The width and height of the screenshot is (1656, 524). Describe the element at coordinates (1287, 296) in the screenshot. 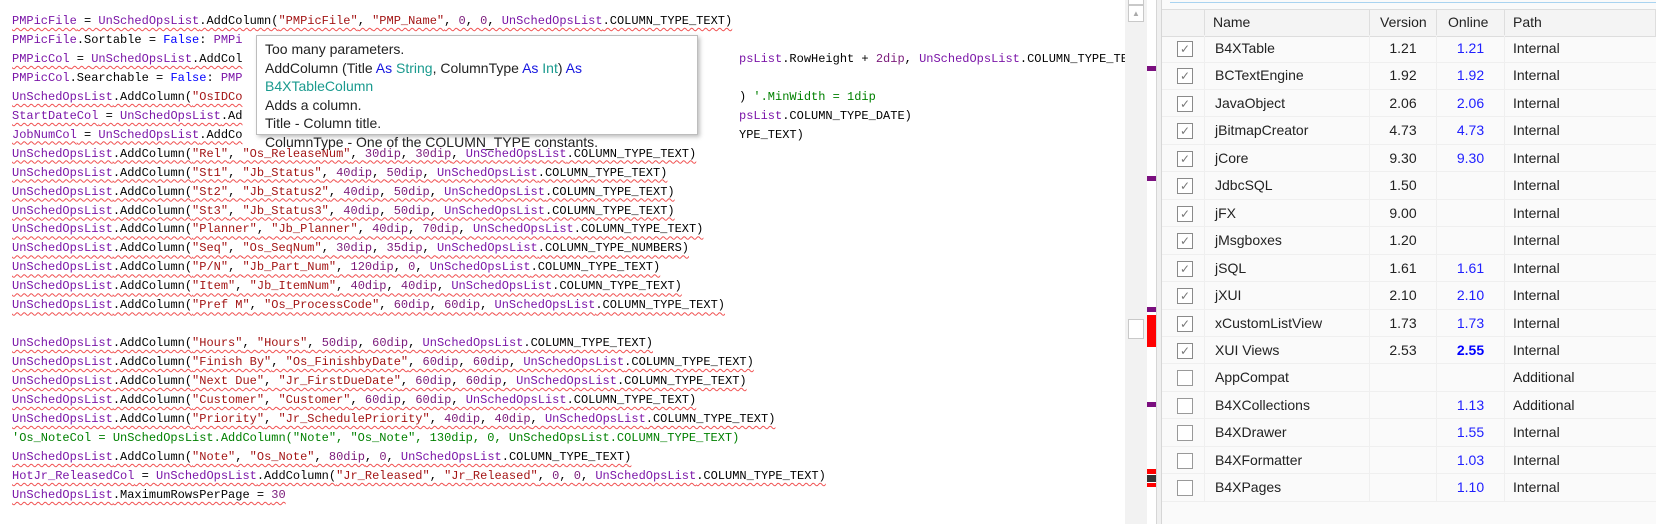

I see `library-name: jXUI` at that location.